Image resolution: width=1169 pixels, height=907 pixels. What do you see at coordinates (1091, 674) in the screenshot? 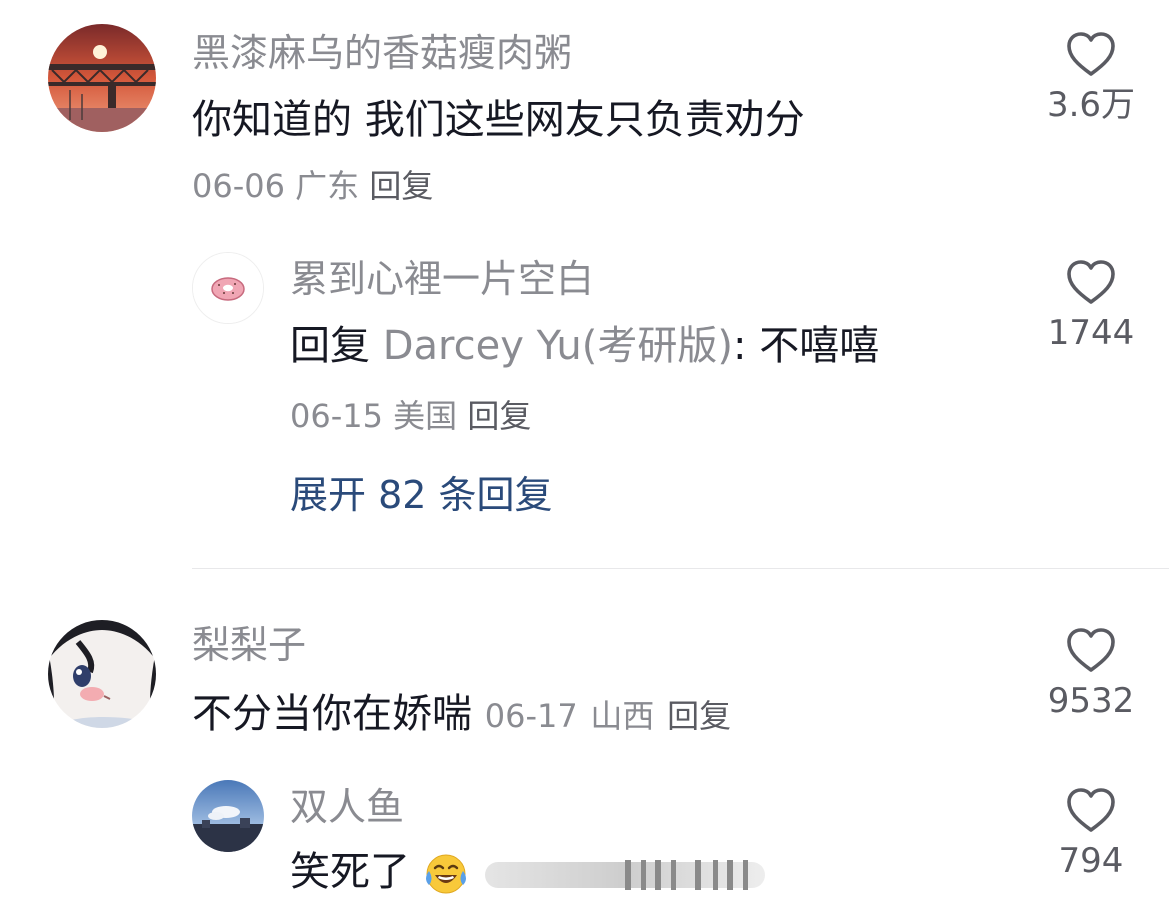
I see `like-button: 9532` at bounding box center [1091, 674].